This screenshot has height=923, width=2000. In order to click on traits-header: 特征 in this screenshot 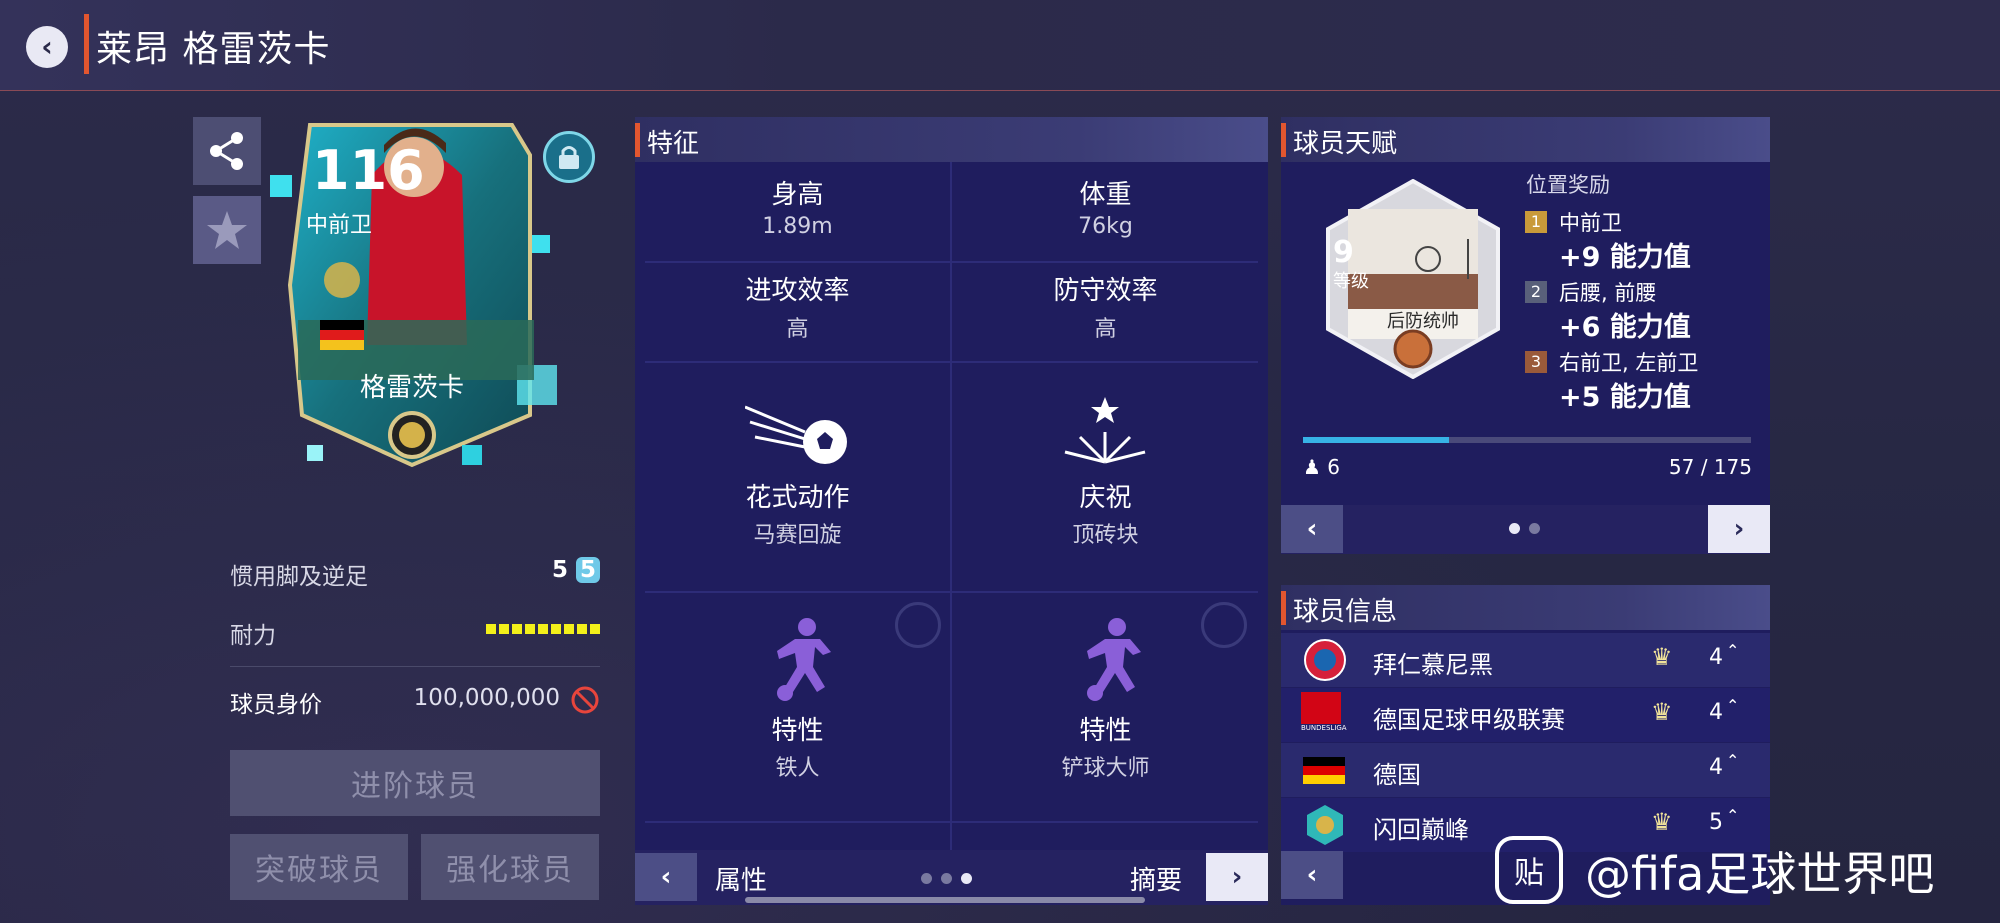, I will do `click(951, 139)`.